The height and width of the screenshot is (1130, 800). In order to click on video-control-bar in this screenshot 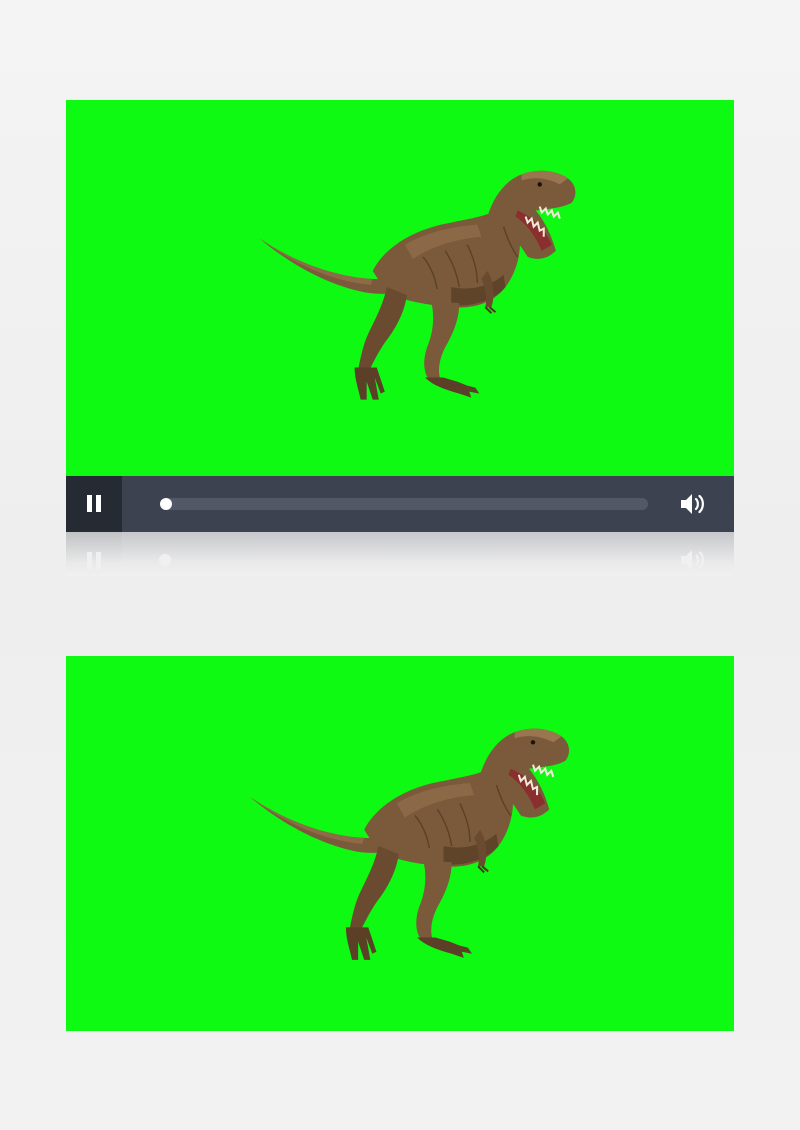, I will do `click(400, 504)`.